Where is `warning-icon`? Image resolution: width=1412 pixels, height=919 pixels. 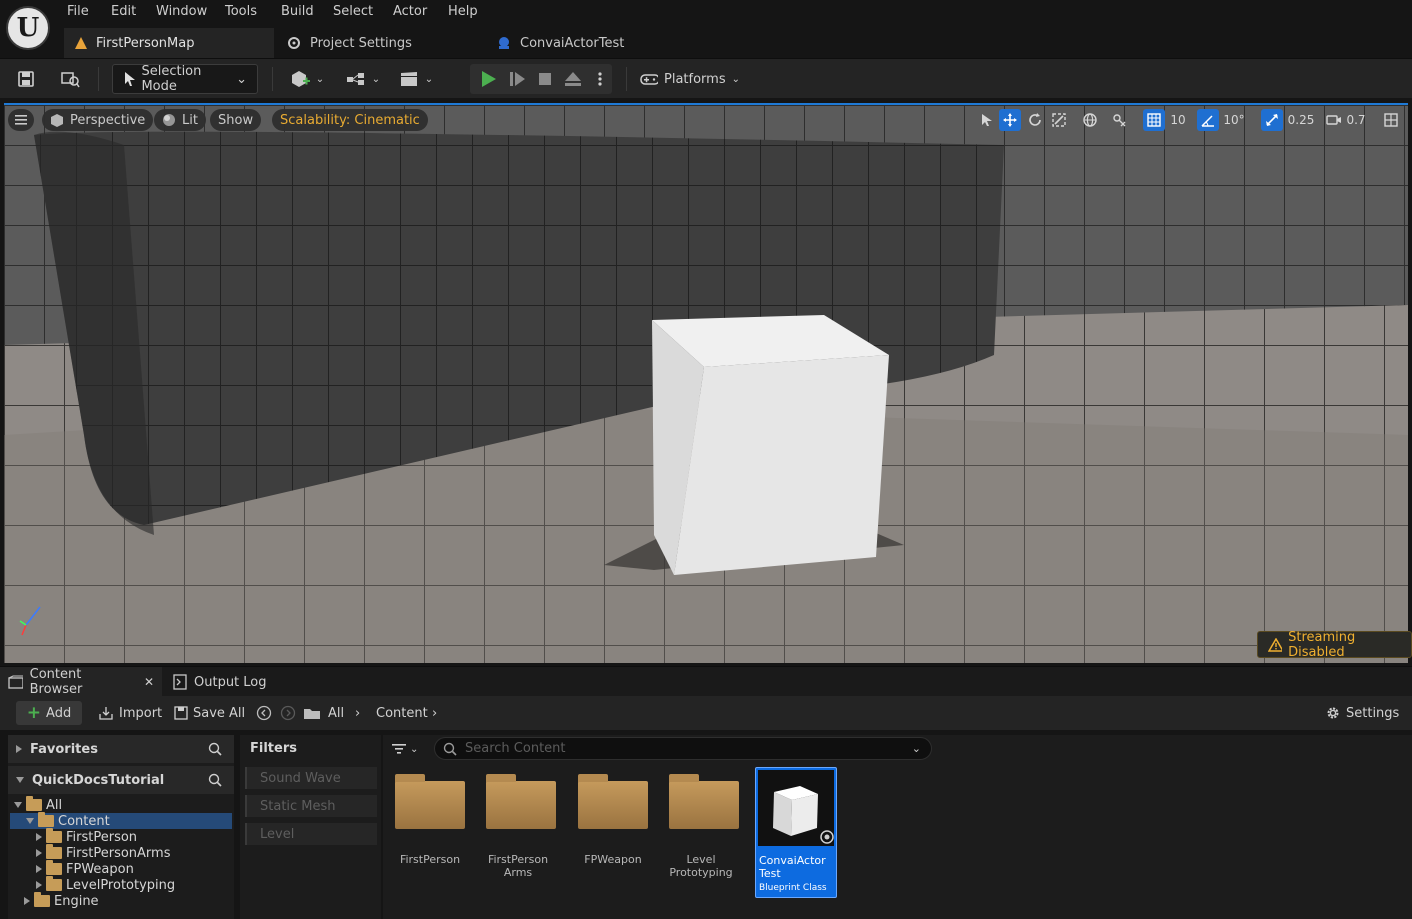 warning-icon is located at coordinates (1275, 644).